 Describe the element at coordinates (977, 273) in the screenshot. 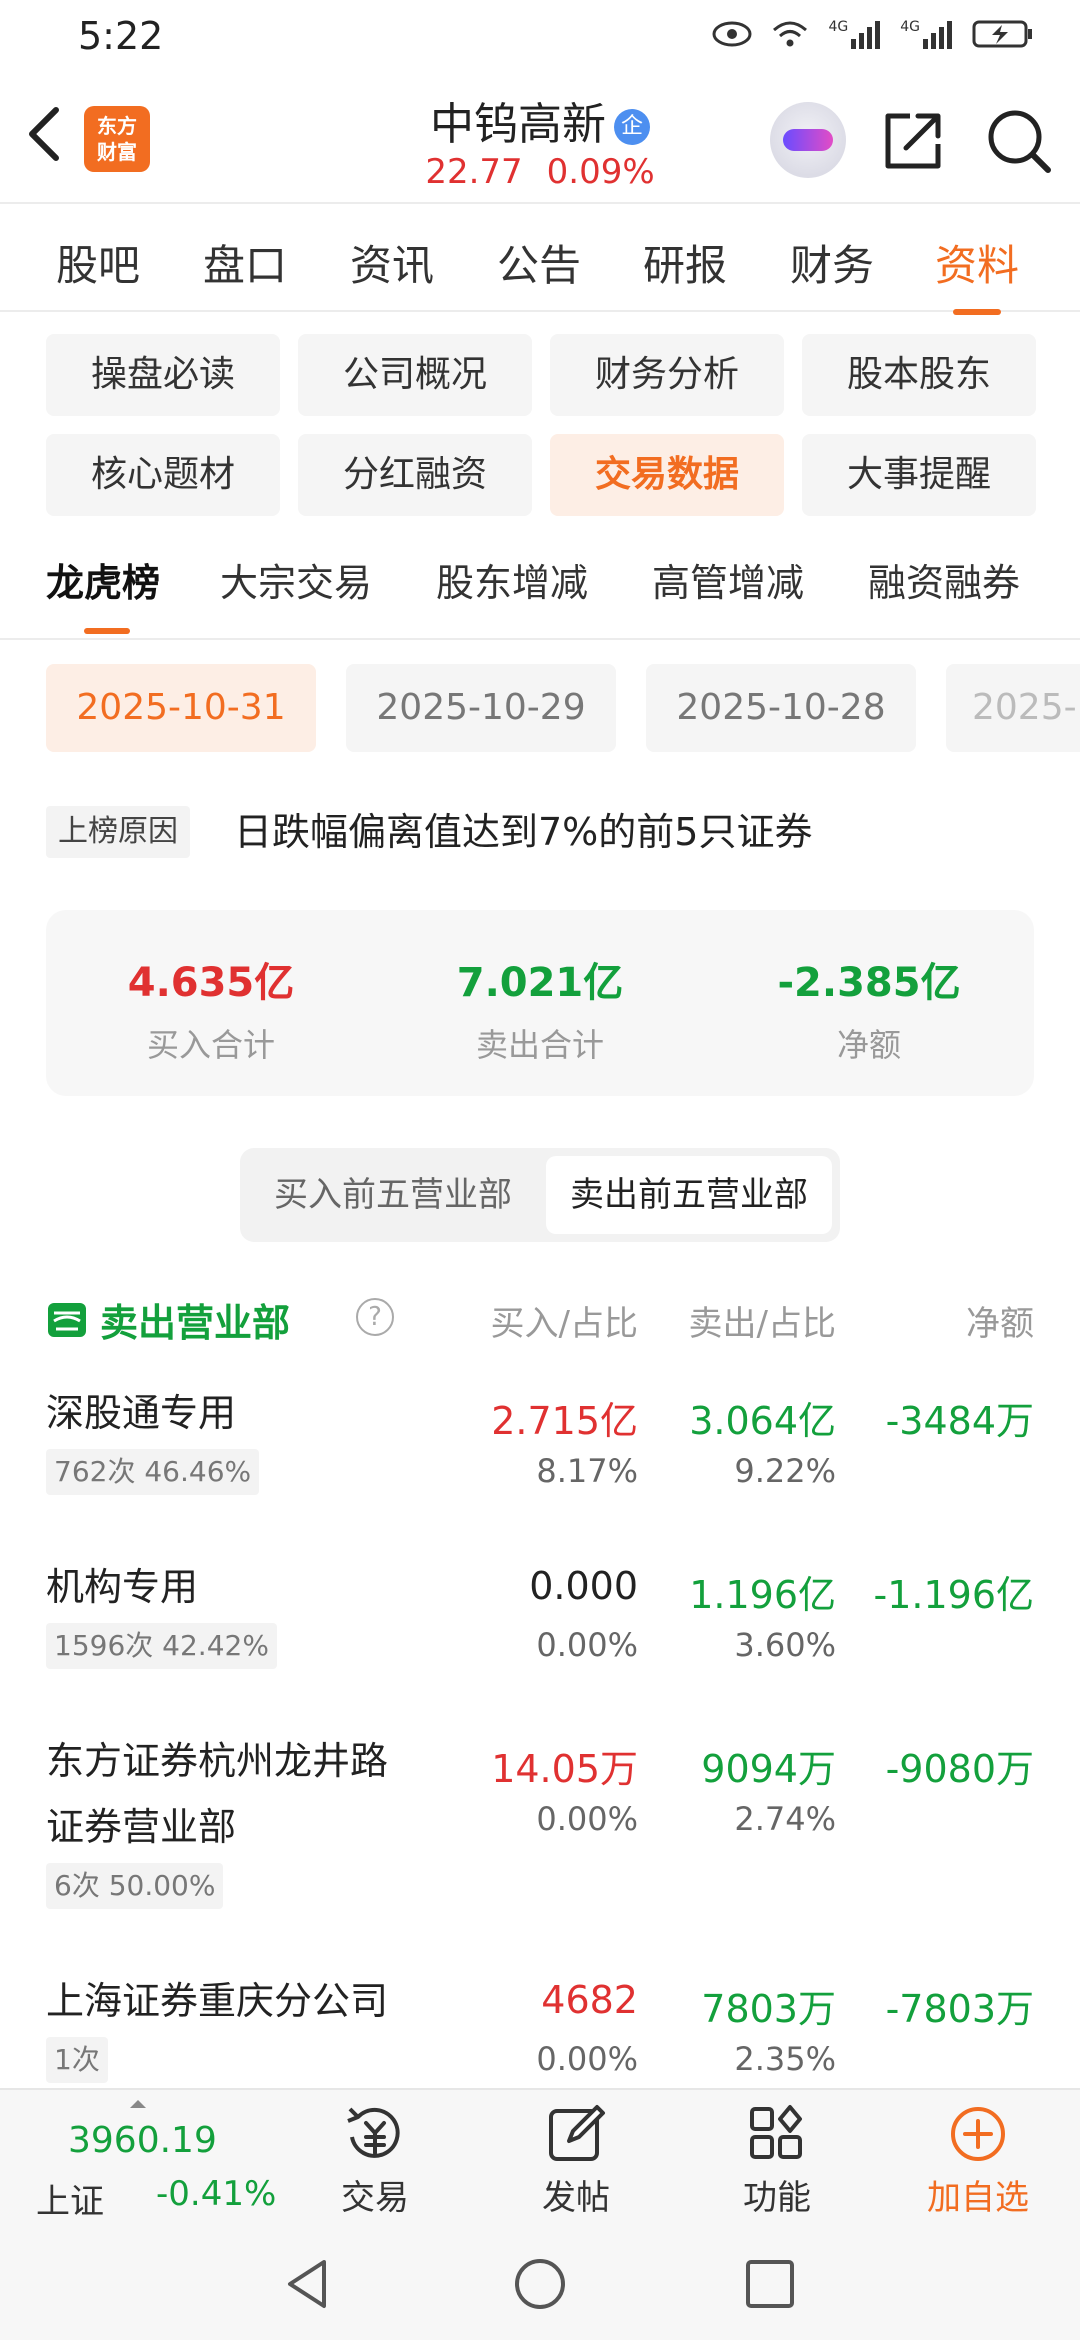

I see `tab-profile: 资料` at that location.